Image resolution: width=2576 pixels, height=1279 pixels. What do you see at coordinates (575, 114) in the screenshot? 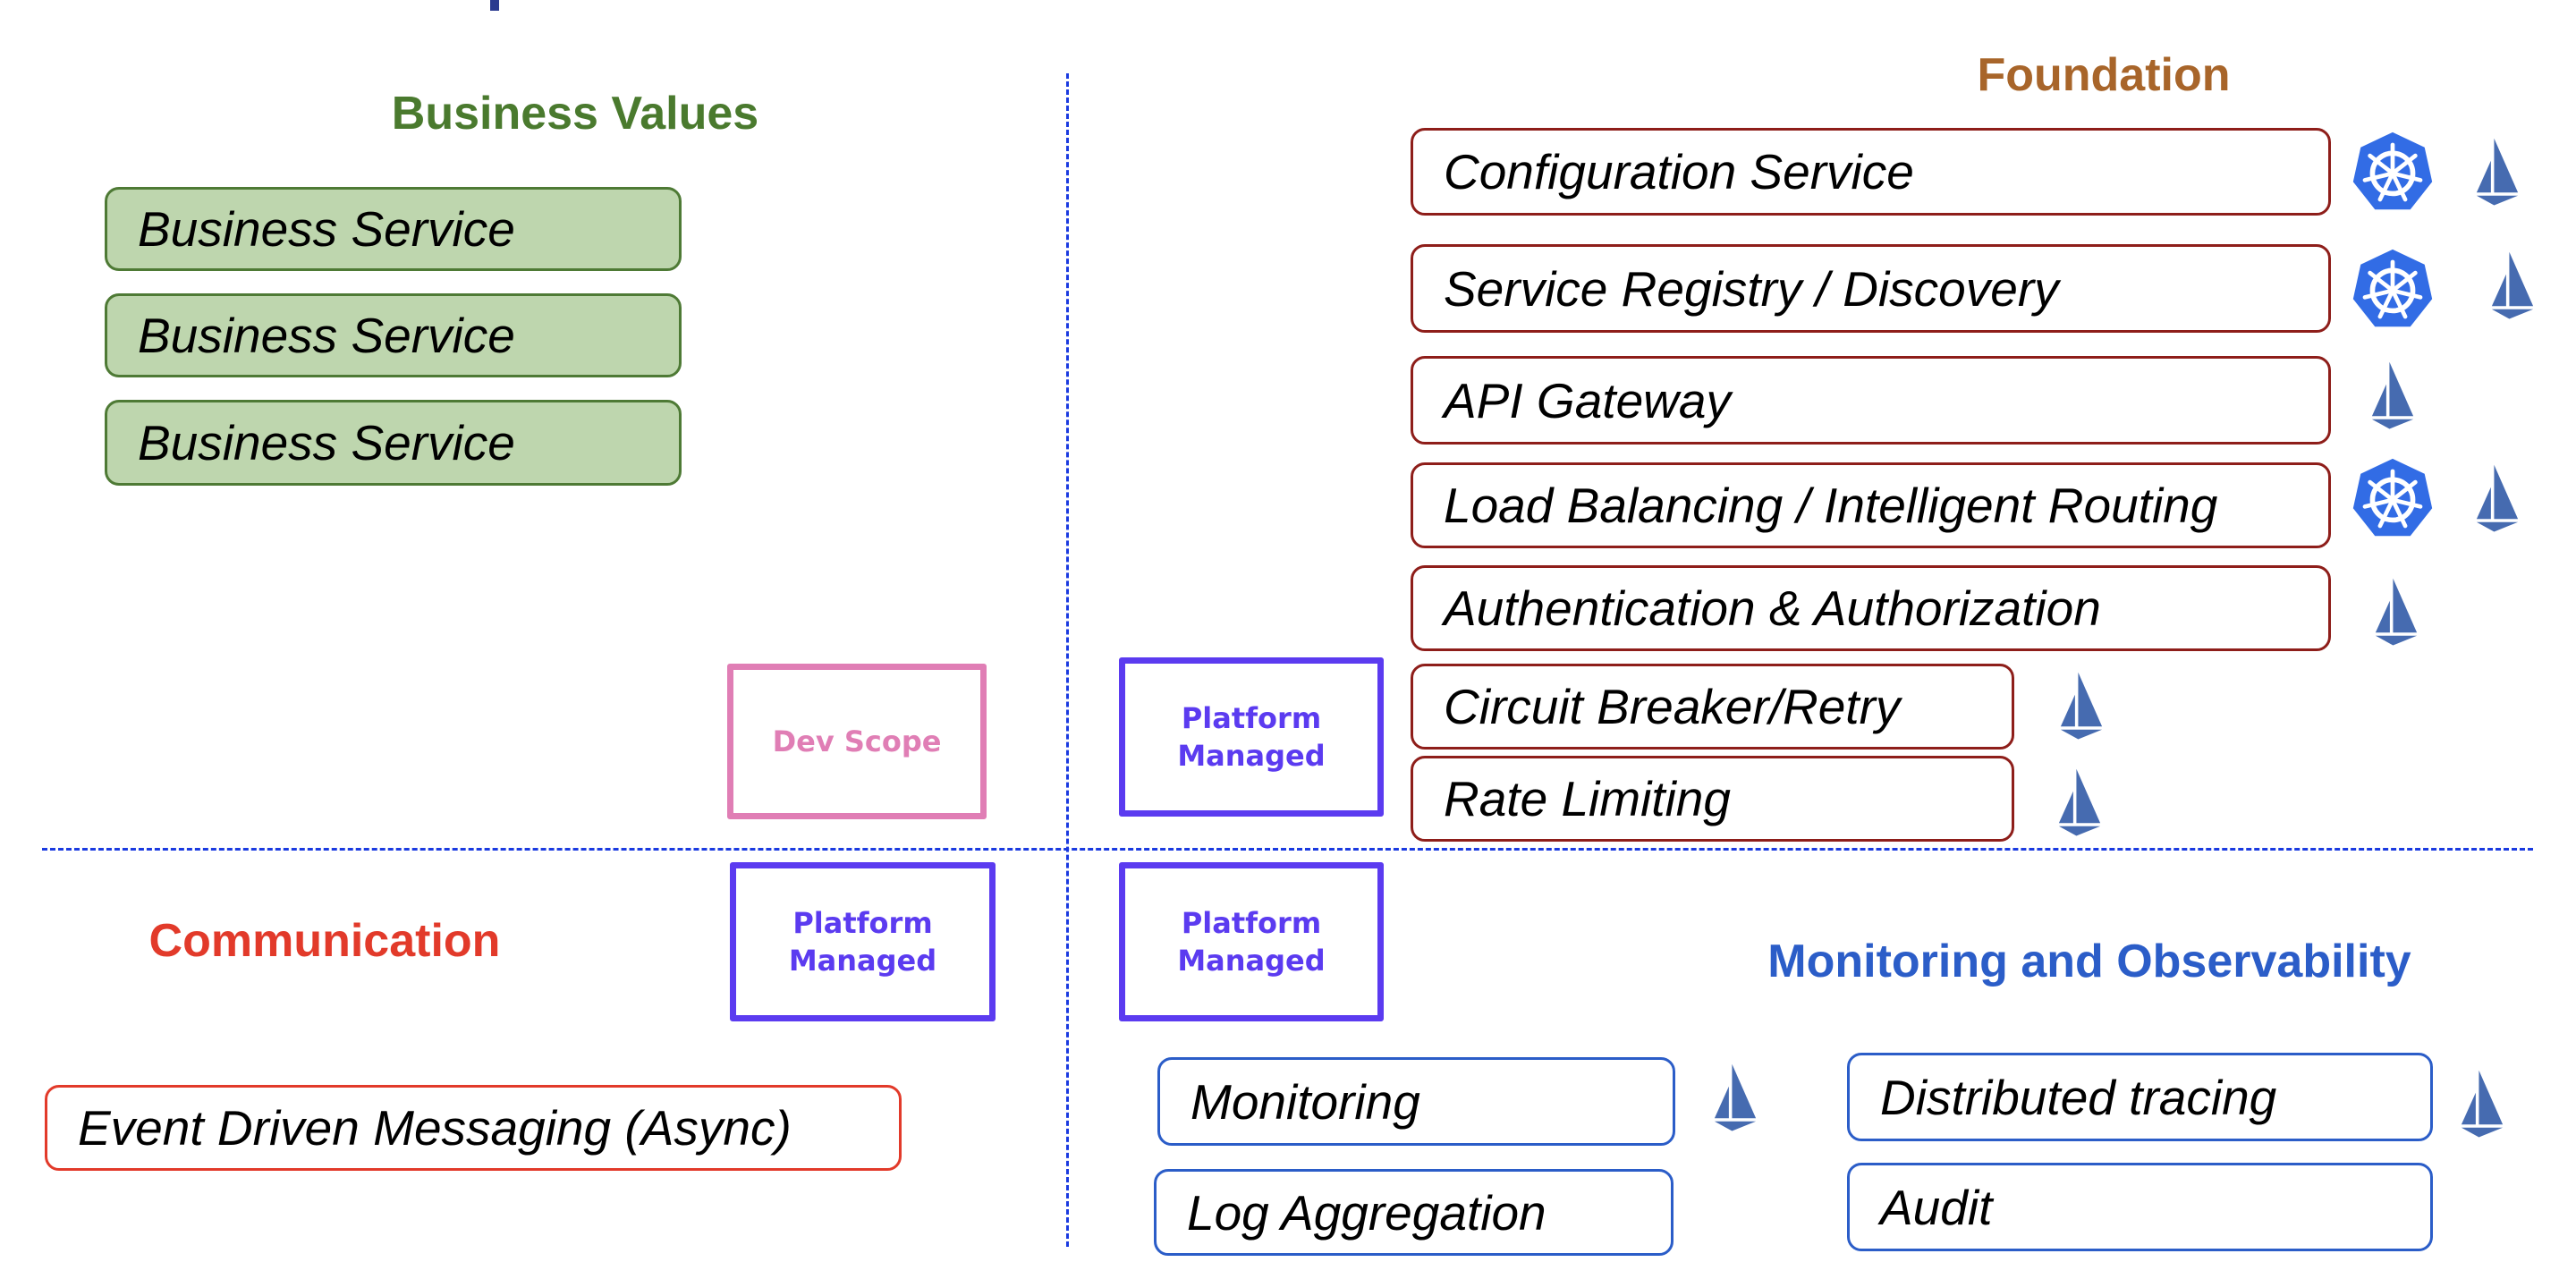
I see `business-values-heading: Business Values` at bounding box center [575, 114].